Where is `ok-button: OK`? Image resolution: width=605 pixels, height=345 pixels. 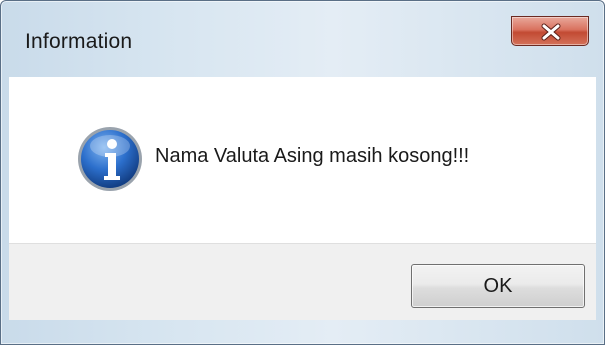 ok-button: OK is located at coordinates (498, 286).